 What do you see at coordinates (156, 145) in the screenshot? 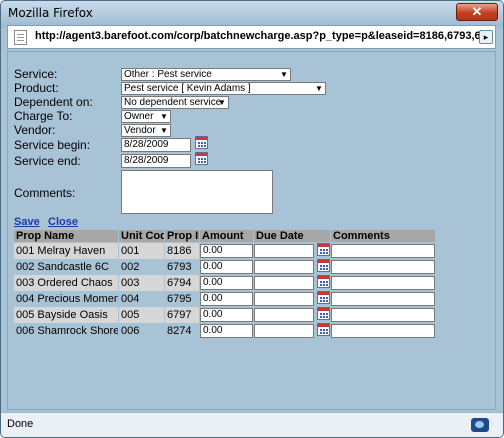
I see `service-begin-input: 8/28/2009` at bounding box center [156, 145].